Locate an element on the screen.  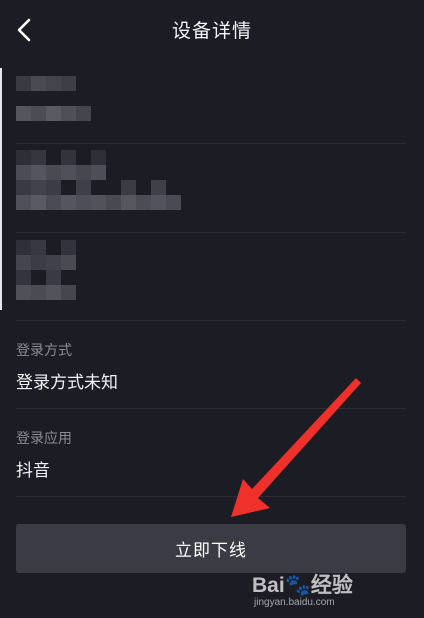
page-title: 设备详情 is located at coordinates (211, 31).